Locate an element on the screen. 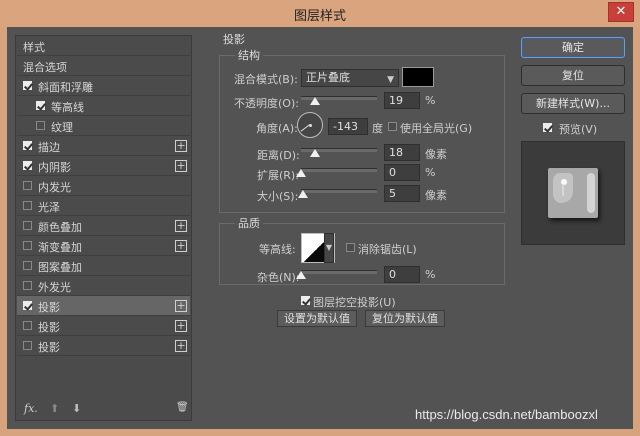 This screenshot has height=436, width=640. distance-label: 距离(D): is located at coordinates (278, 155).